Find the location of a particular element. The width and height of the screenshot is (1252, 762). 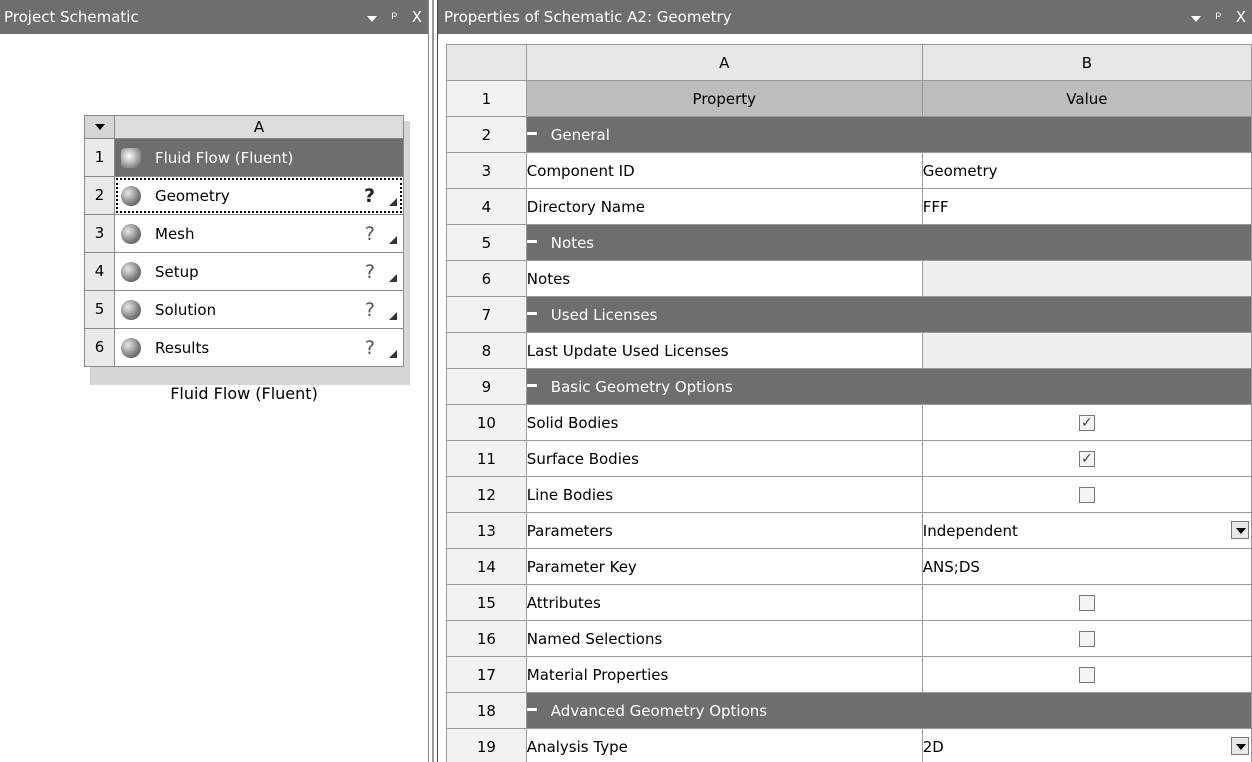

system-cell-solution: 5 Solution? is located at coordinates (244, 310).